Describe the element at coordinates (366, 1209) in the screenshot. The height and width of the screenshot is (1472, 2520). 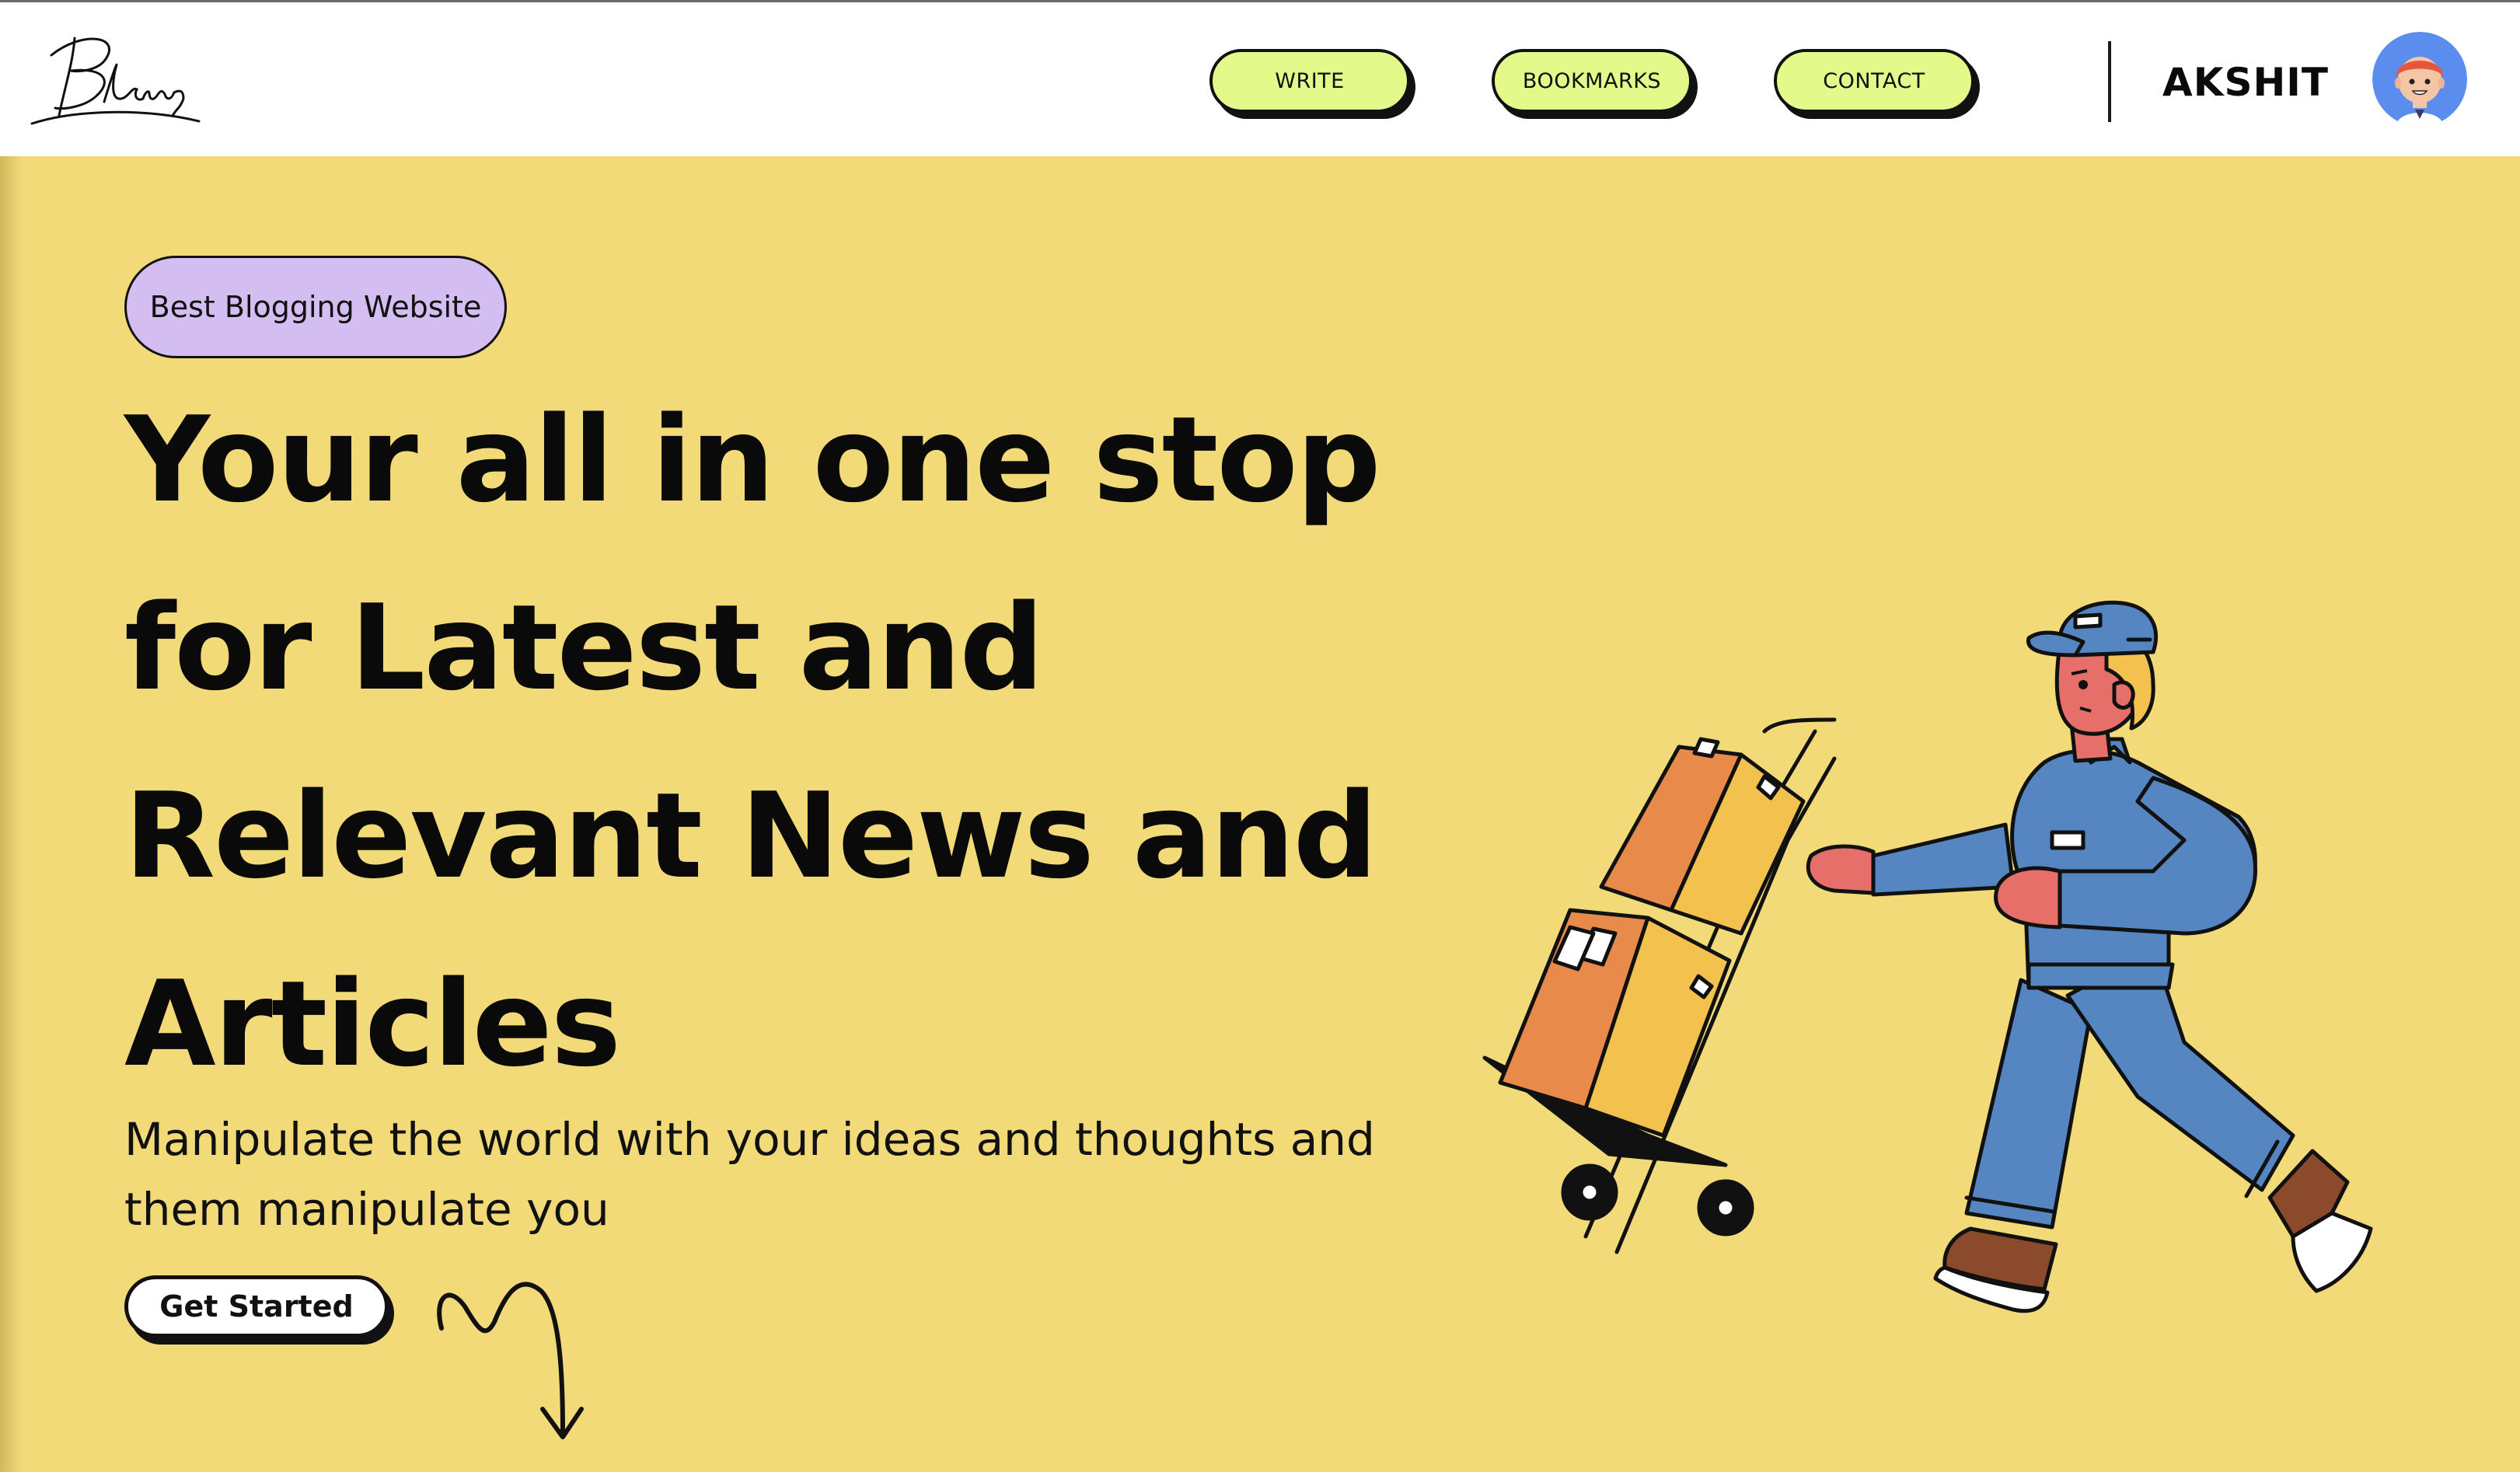
I see `subtext-line: them manipulate you` at that location.